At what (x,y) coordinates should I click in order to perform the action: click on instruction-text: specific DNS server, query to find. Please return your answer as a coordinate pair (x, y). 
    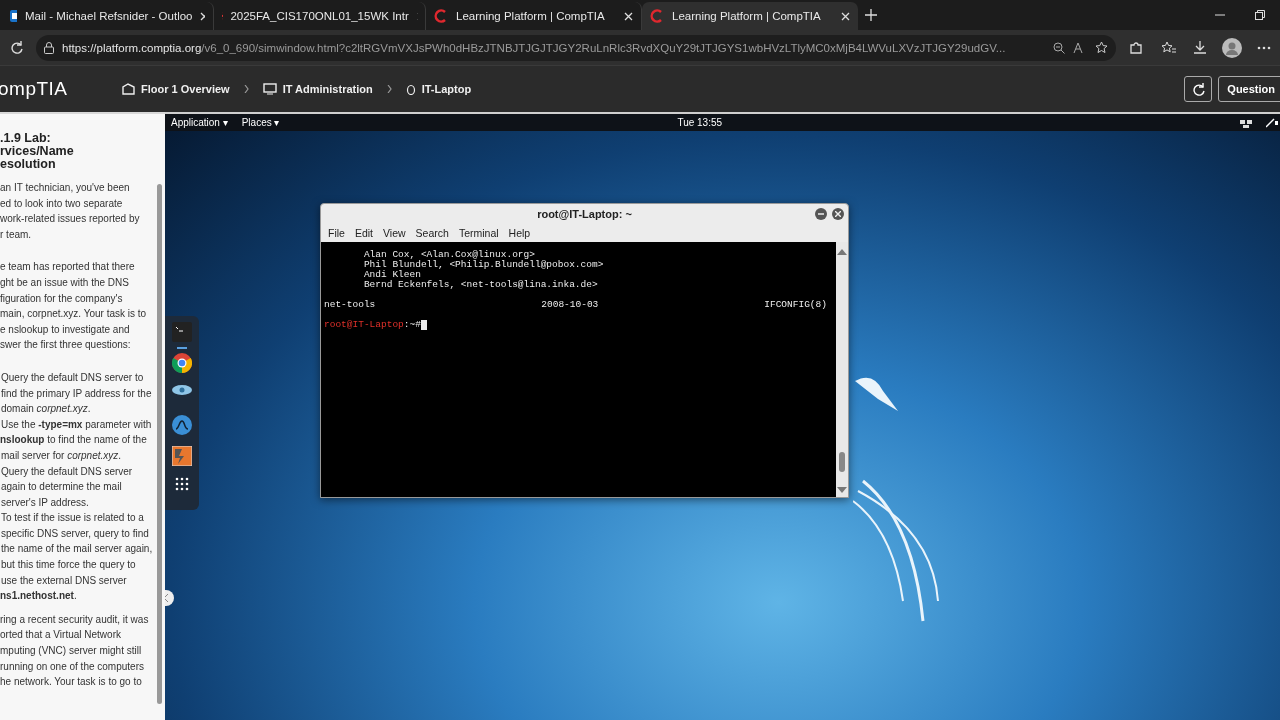
    Looking at the image, I should click on (75, 533).